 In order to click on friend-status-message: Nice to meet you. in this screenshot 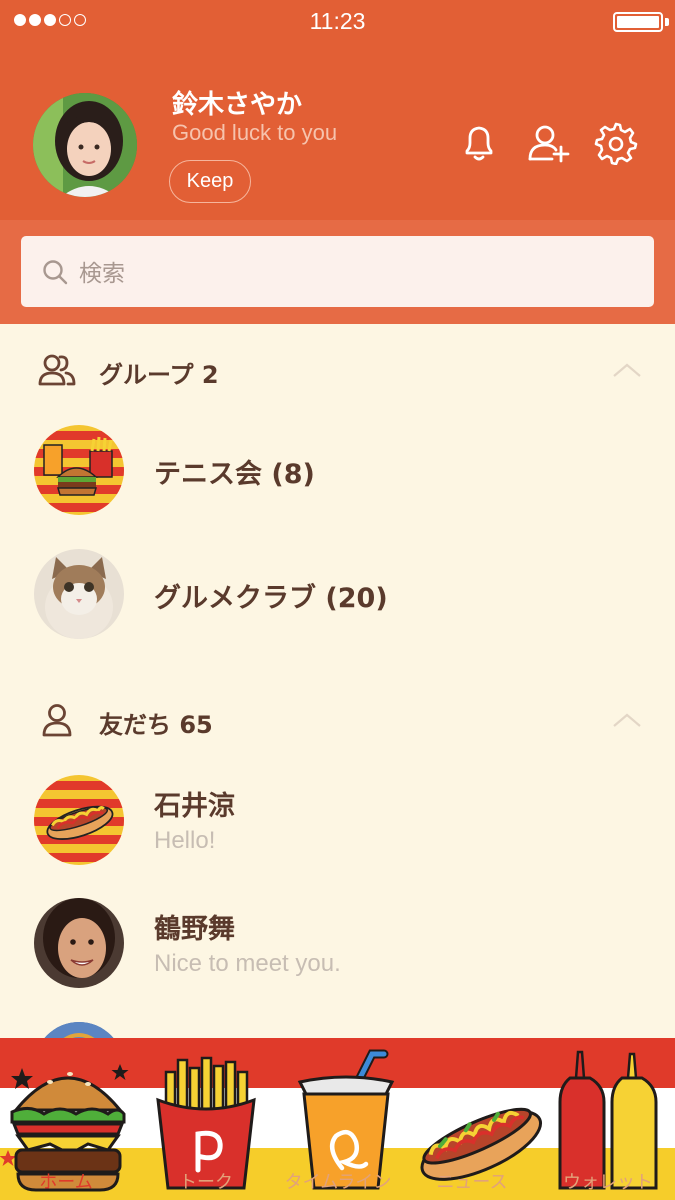, I will do `click(247, 963)`.